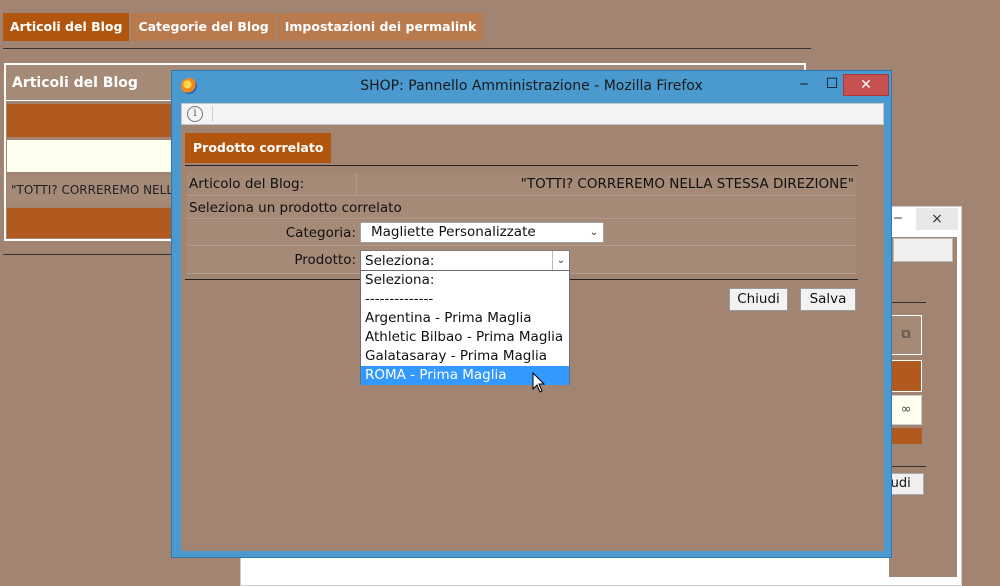 The image size is (1000, 586). I want to click on dropdown-option: Argentina - Prima Maglia, so click(465, 318).